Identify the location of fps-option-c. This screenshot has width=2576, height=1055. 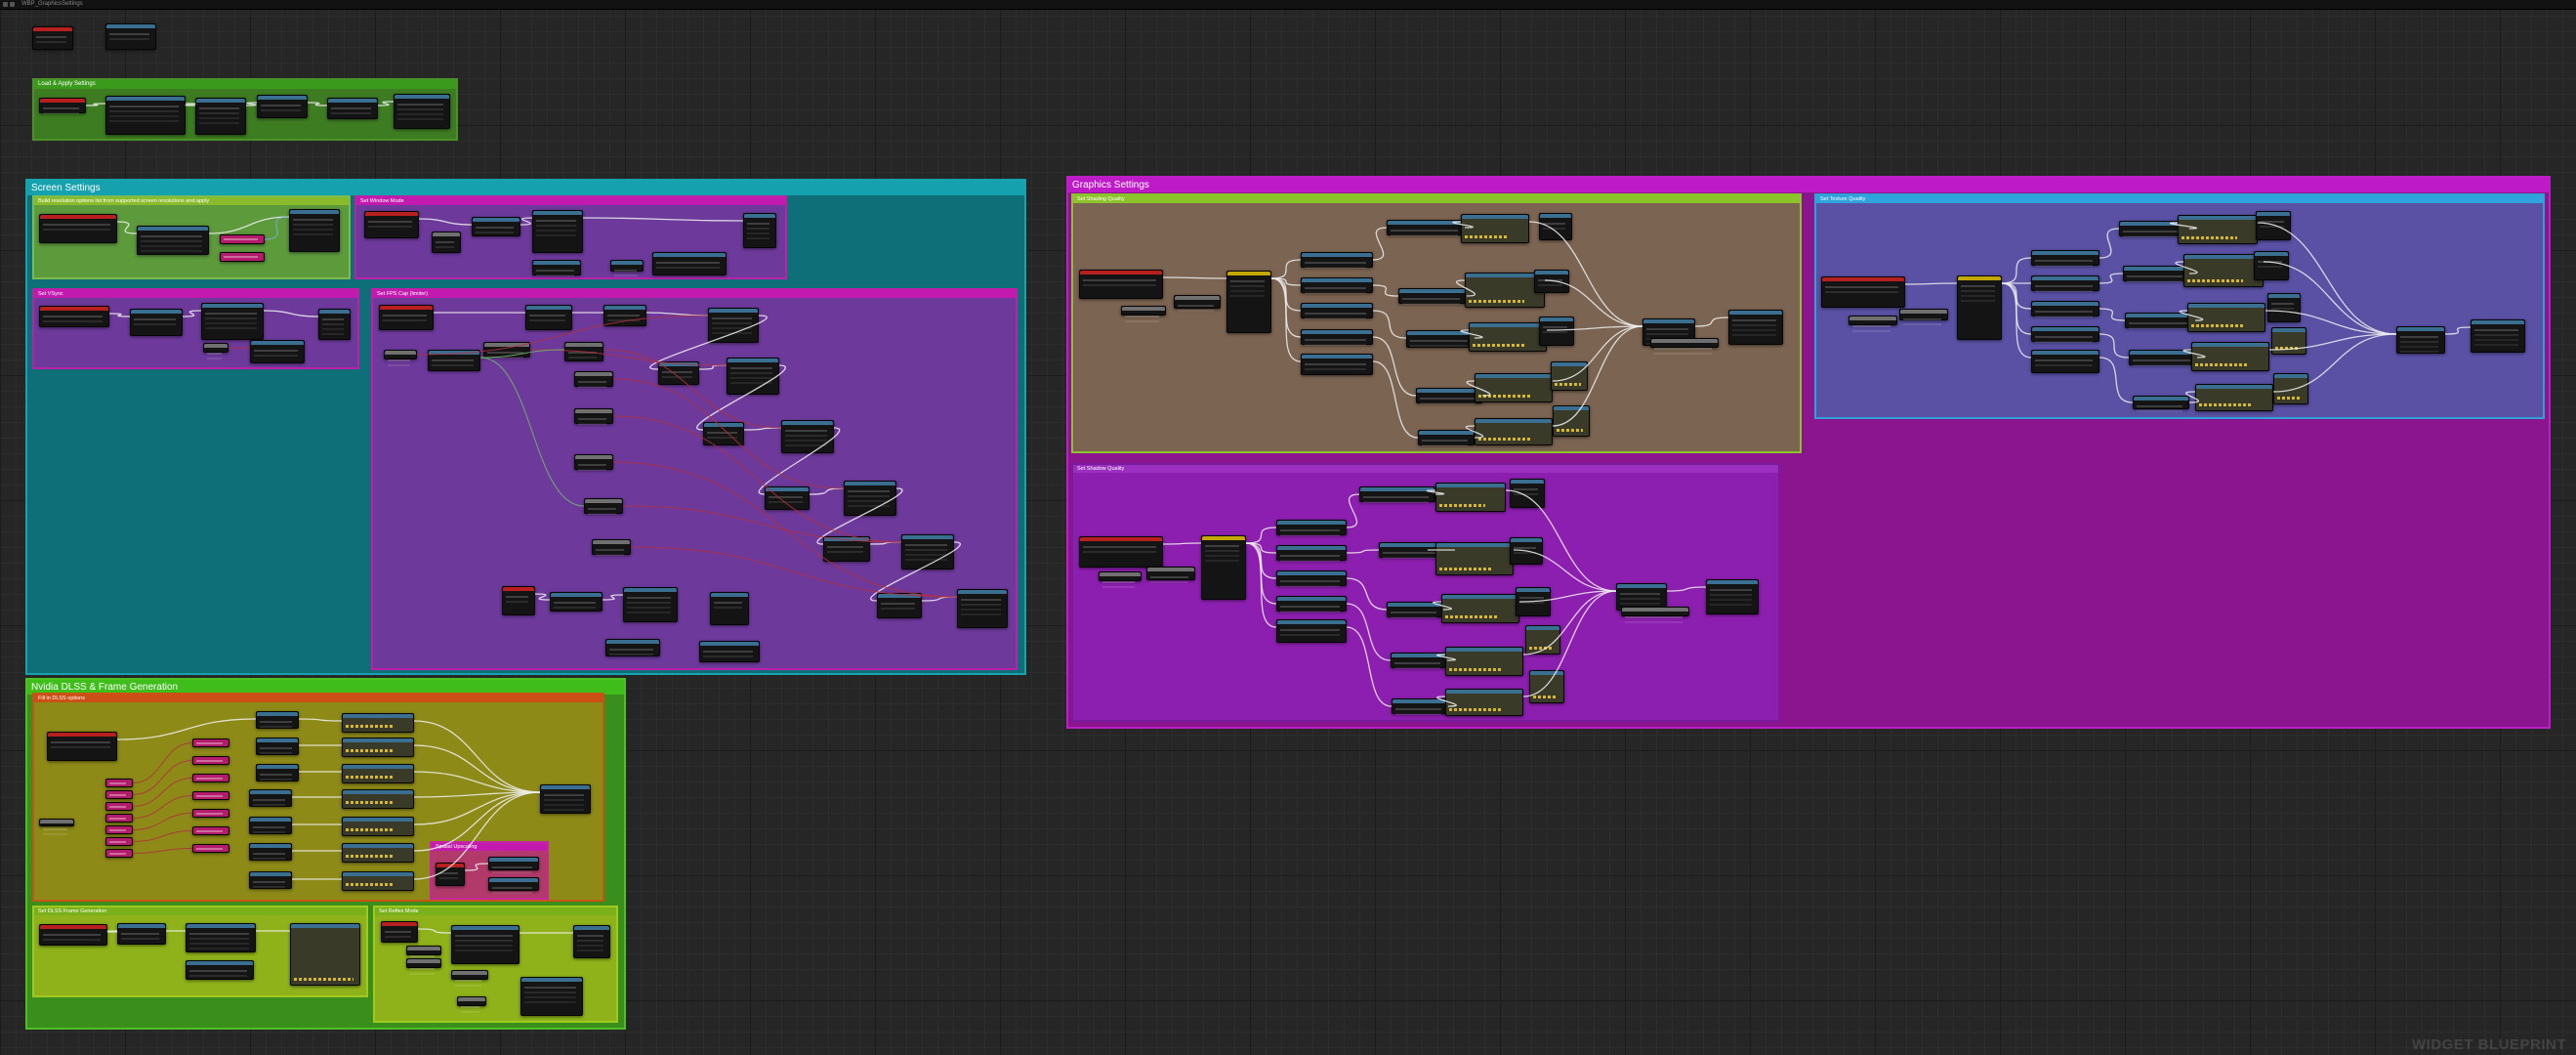
(583, 351).